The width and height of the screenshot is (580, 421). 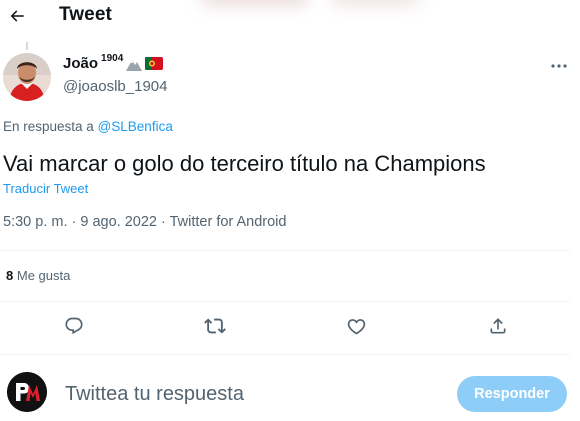 I want to click on author-handle: @joaoslb_1904, so click(x=115, y=86).